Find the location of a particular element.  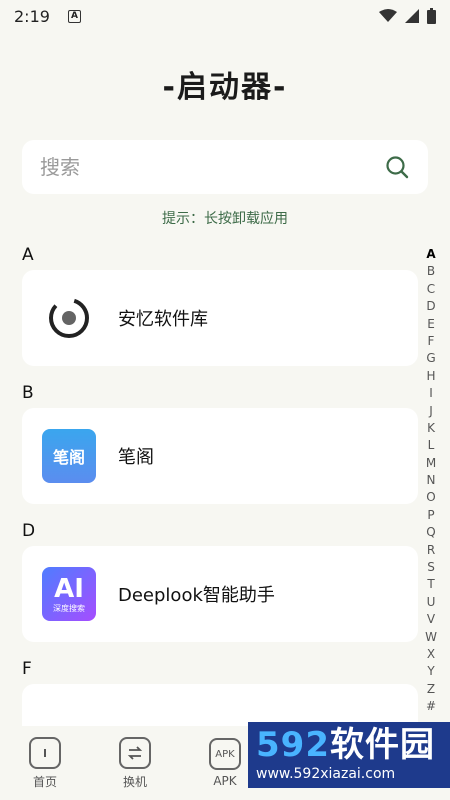

index-letter: K is located at coordinates (431, 428).